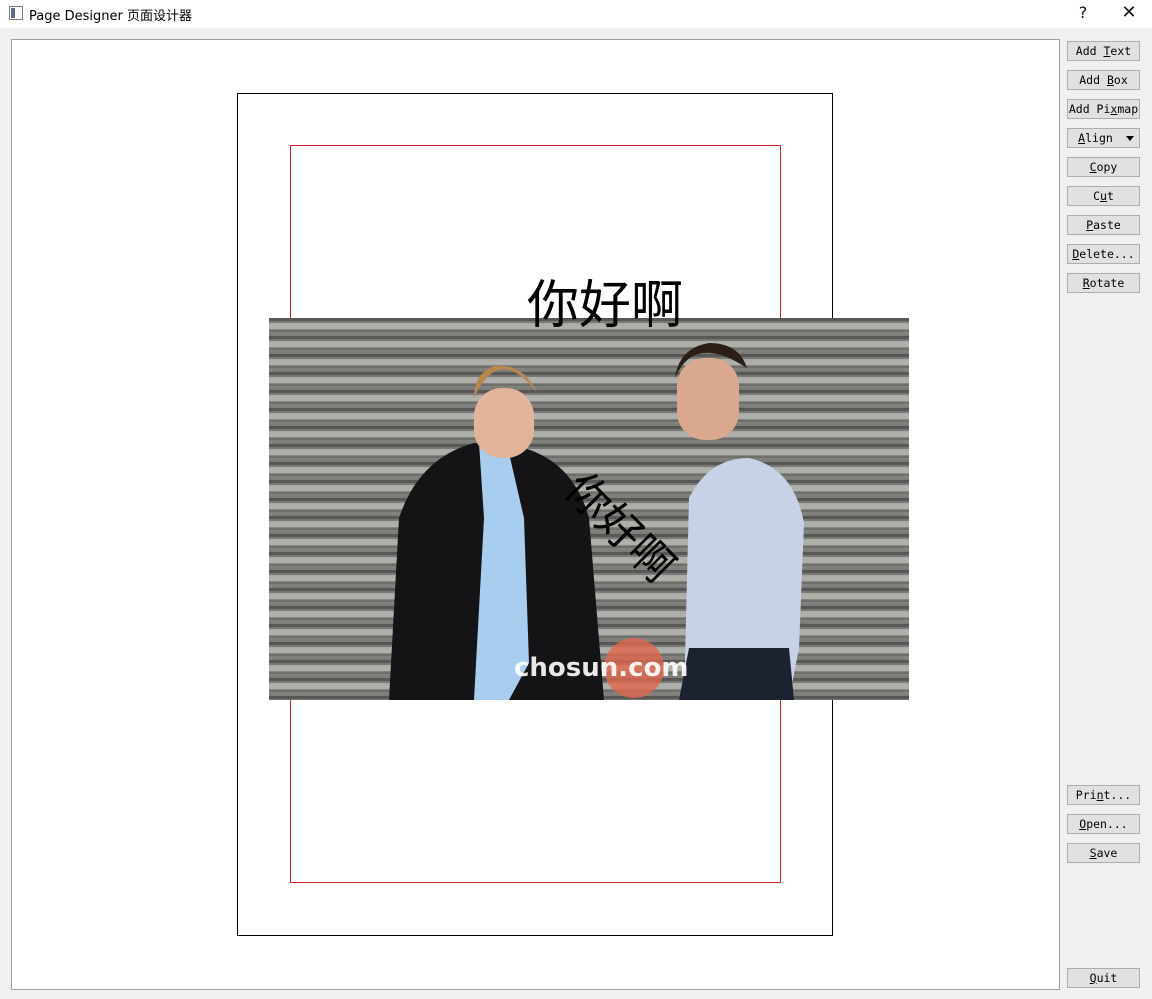 The height and width of the screenshot is (999, 1152). I want to click on print-label-pre: Pri, so click(1086, 795).